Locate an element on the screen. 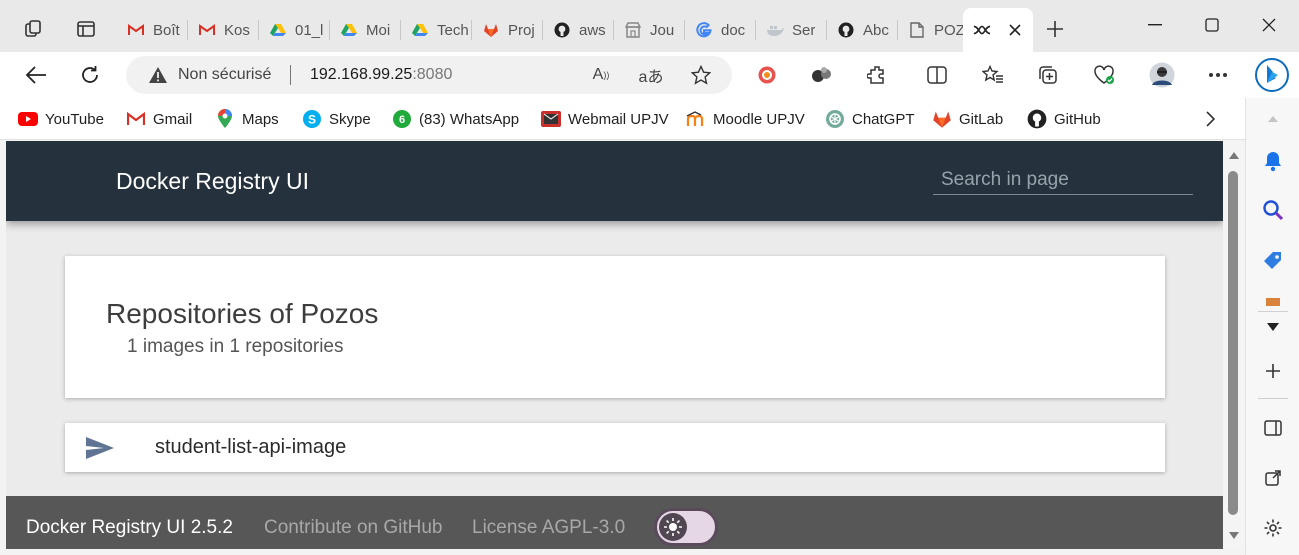  split-screen-icon is located at coordinates (937, 75).